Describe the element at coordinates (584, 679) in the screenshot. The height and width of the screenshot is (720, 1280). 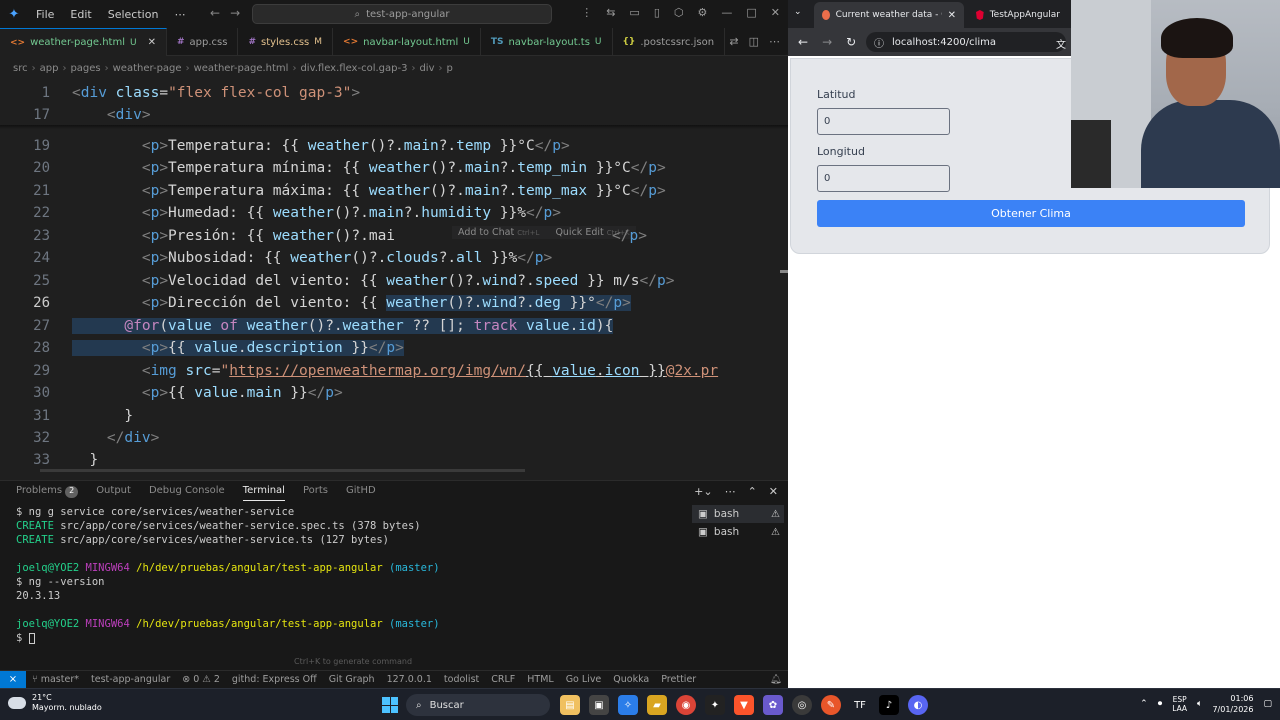
I see `status-go-live: Go Live` at that location.